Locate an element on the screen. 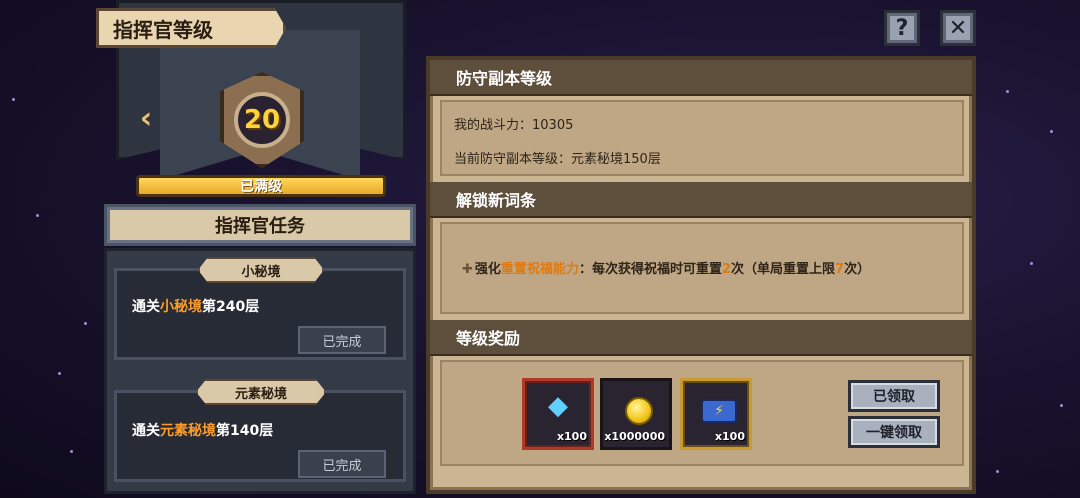 The height and width of the screenshot is (498, 1080). task-tag-label: 元素秘境 is located at coordinates (260, 394).